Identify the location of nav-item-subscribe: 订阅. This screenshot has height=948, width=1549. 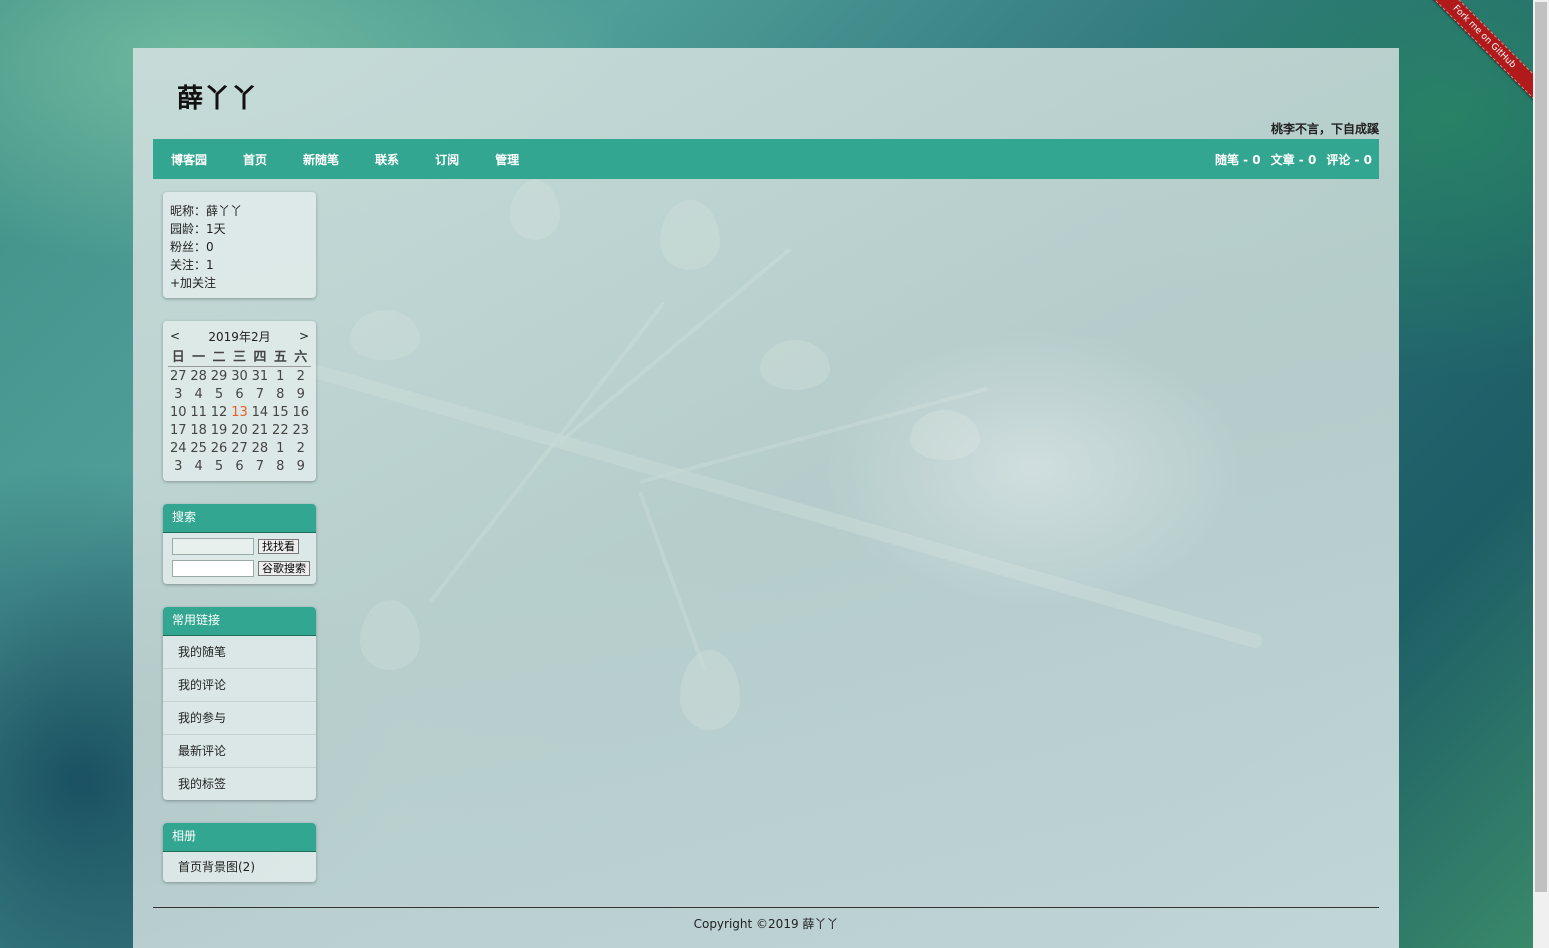
(447, 159).